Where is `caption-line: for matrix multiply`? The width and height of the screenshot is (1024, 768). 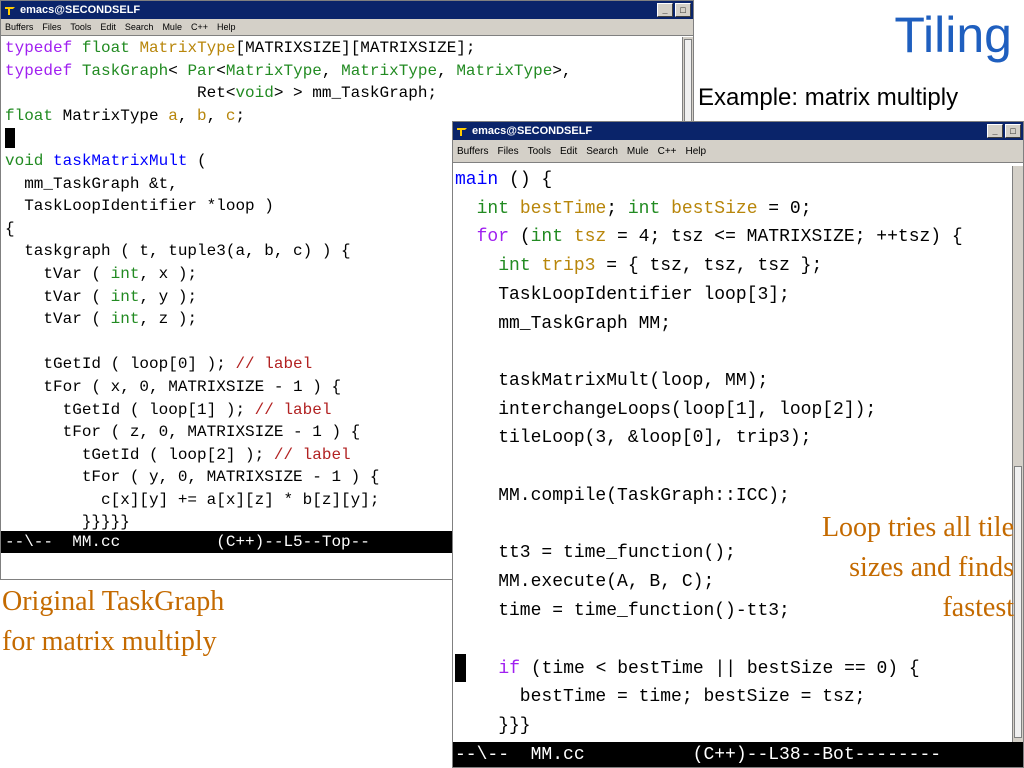 caption-line: for matrix multiply is located at coordinates (109, 641).